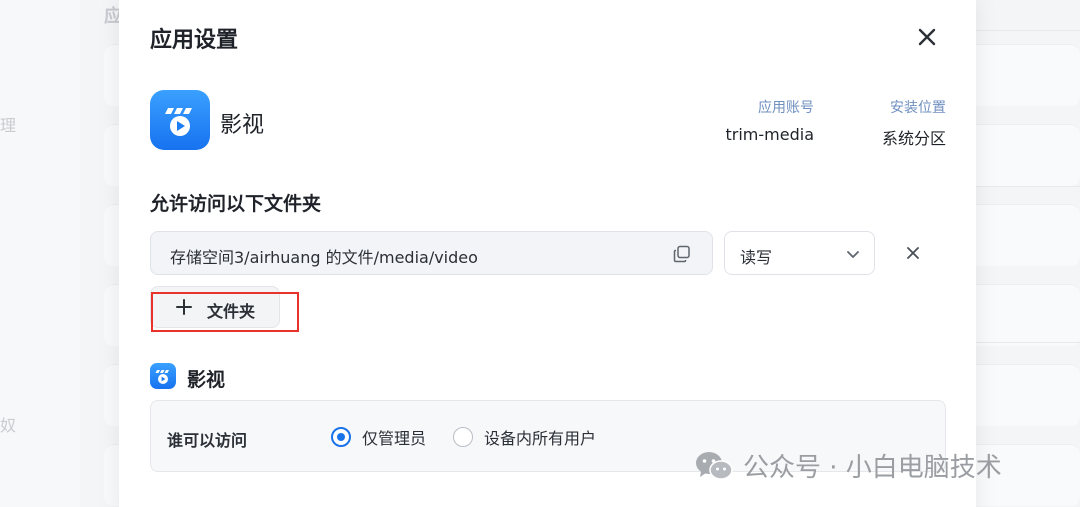 The image size is (1080, 507). I want to click on location-value: 系统分区, so click(913, 138).